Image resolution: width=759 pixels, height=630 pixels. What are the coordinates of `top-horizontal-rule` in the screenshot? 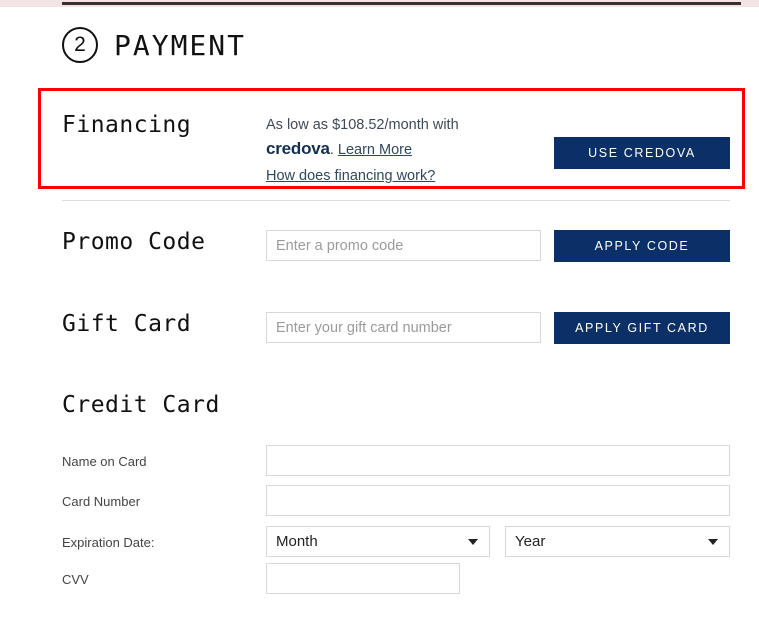 It's located at (401, 3).